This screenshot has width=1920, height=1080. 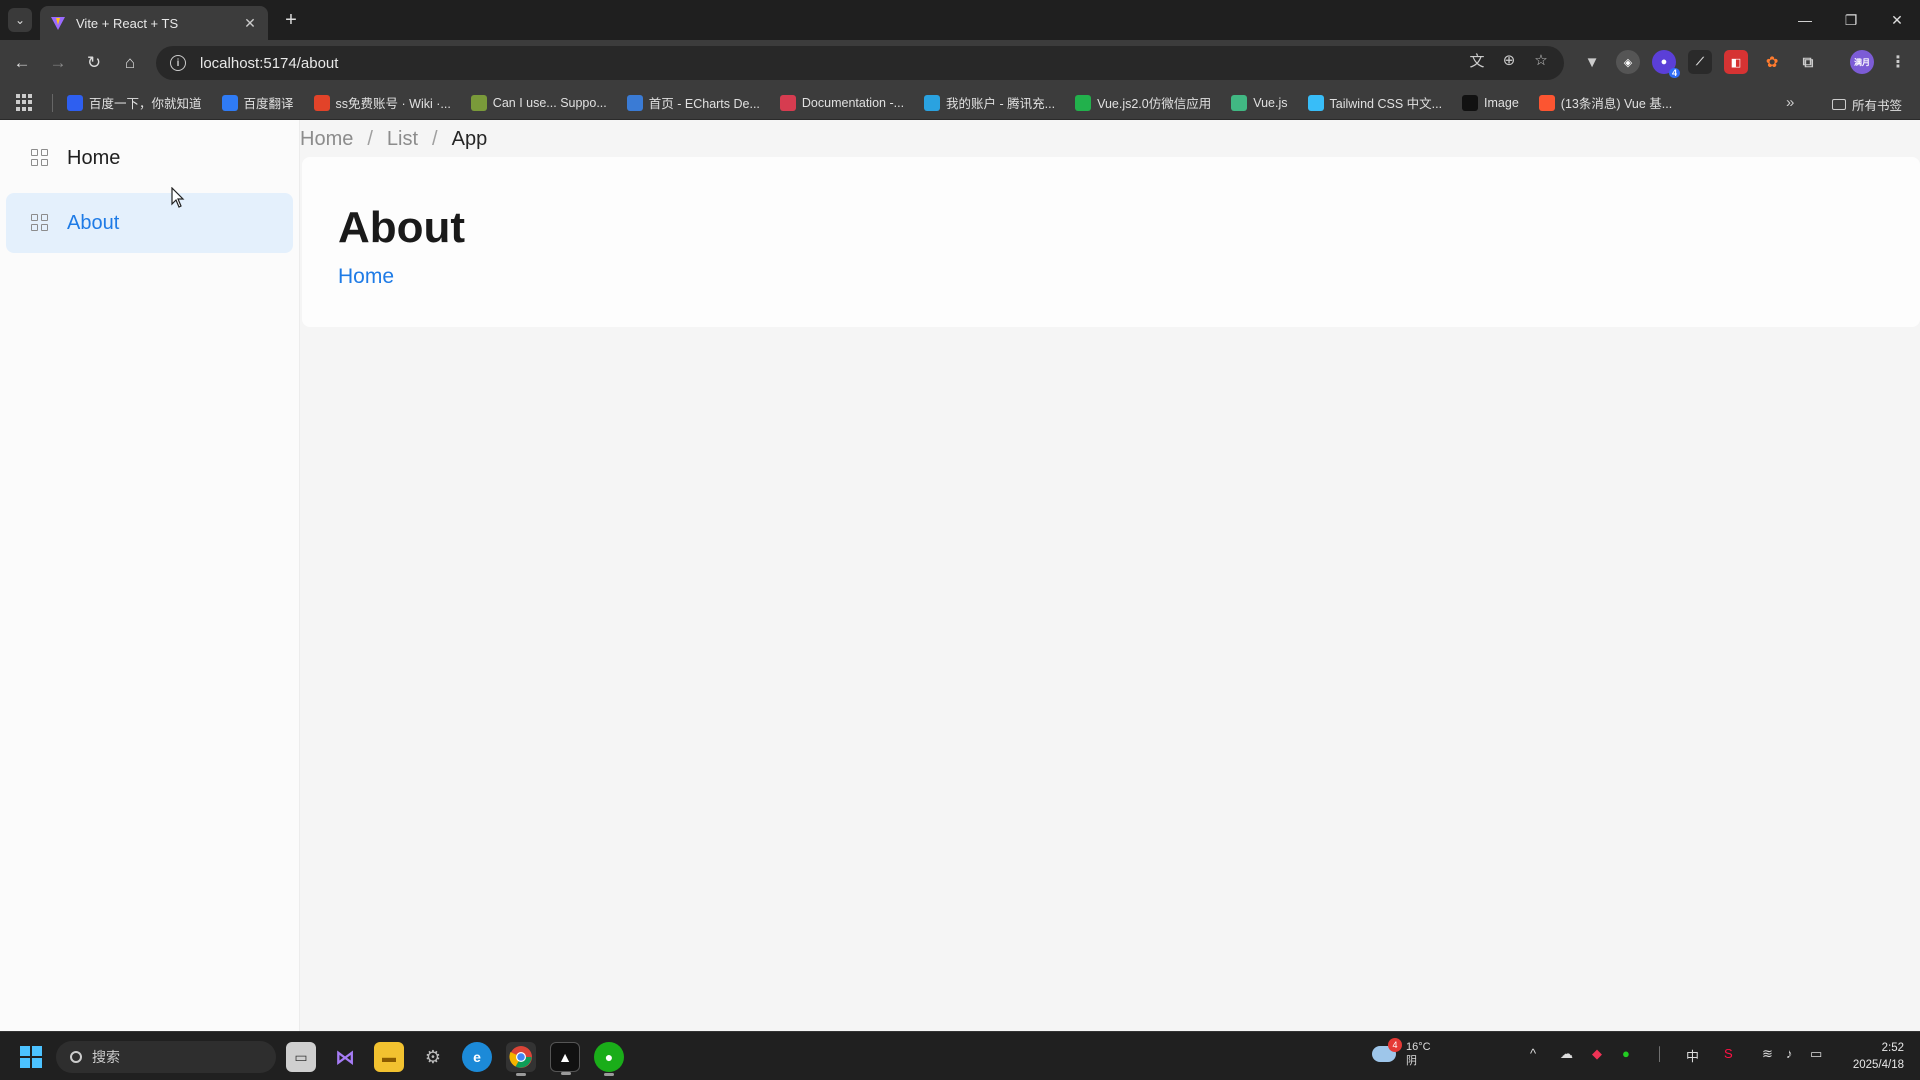 I want to click on site-info-icon: i, so click(x=178, y=63).